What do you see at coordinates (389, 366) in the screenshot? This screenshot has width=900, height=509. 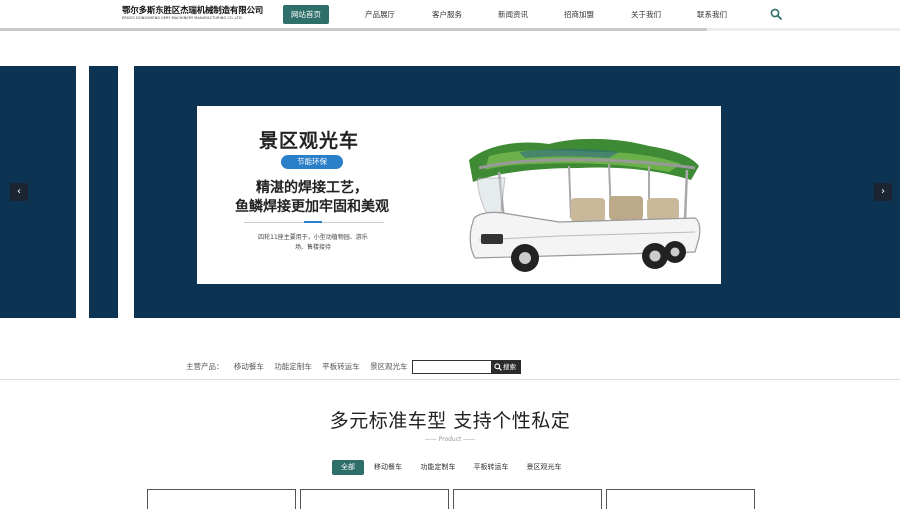 I see `main-product-link: 景区观光车` at bounding box center [389, 366].